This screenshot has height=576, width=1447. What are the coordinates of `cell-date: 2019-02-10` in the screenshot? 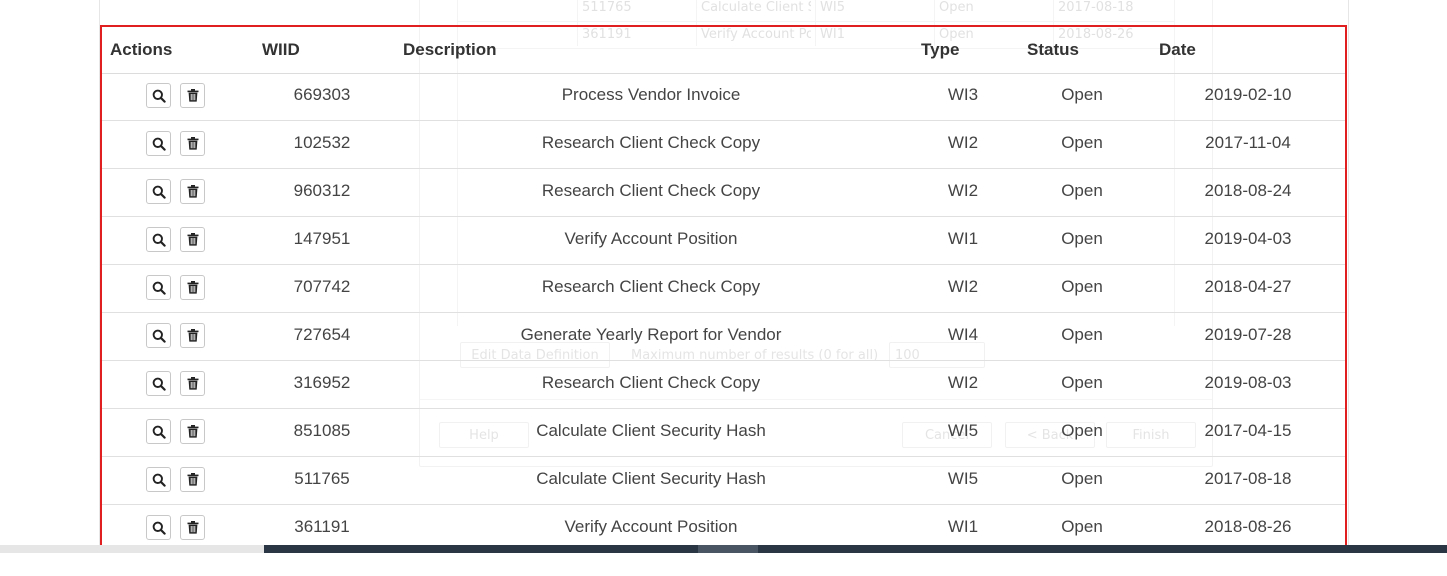 It's located at (1248, 94).